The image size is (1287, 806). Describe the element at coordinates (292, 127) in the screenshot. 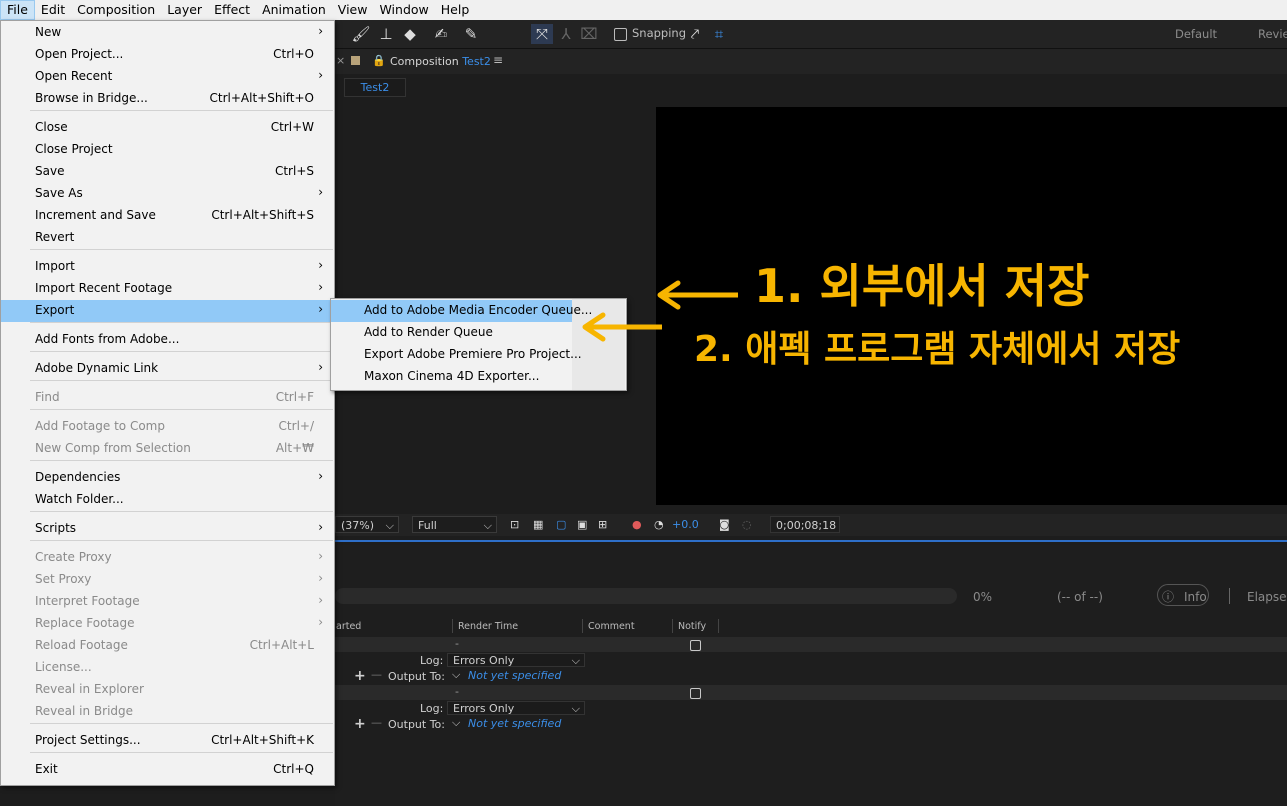

I see `menu-item-shortcut: Ctrl+W` at that location.